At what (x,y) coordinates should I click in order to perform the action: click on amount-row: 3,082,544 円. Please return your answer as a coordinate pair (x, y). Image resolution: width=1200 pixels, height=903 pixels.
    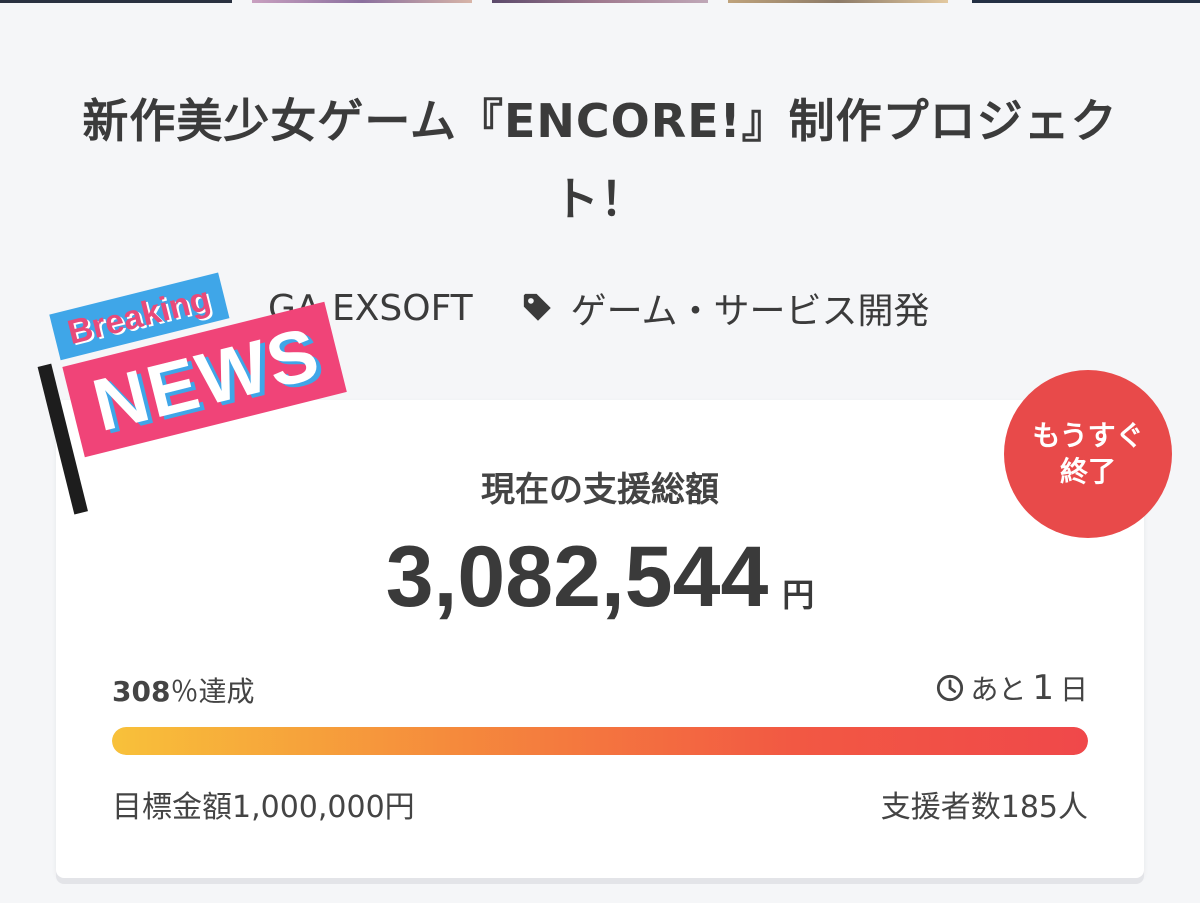
    Looking at the image, I should click on (600, 577).